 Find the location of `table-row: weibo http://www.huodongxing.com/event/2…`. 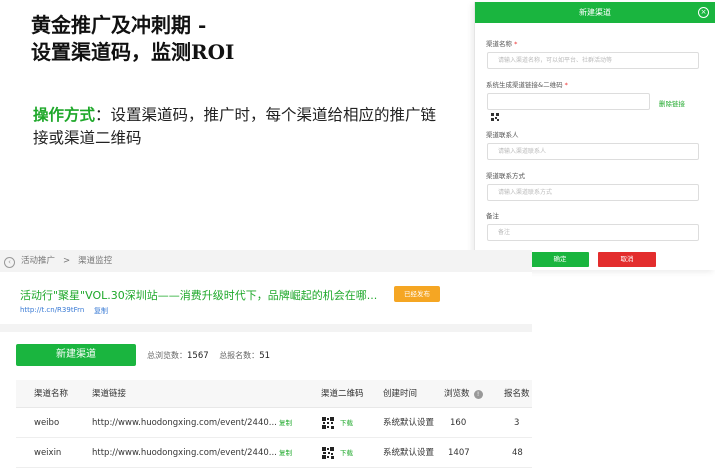

table-row: weibo http://www.huodongxing.com/event/2… is located at coordinates (274, 423).